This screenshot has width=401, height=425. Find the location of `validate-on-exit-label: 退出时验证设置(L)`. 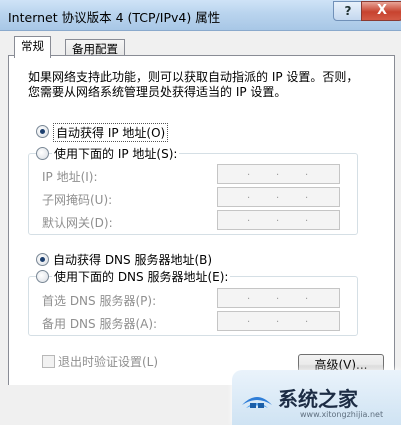

validate-on-exit-label: 退出时验证设置(L) is located at coordinates (108, 362).